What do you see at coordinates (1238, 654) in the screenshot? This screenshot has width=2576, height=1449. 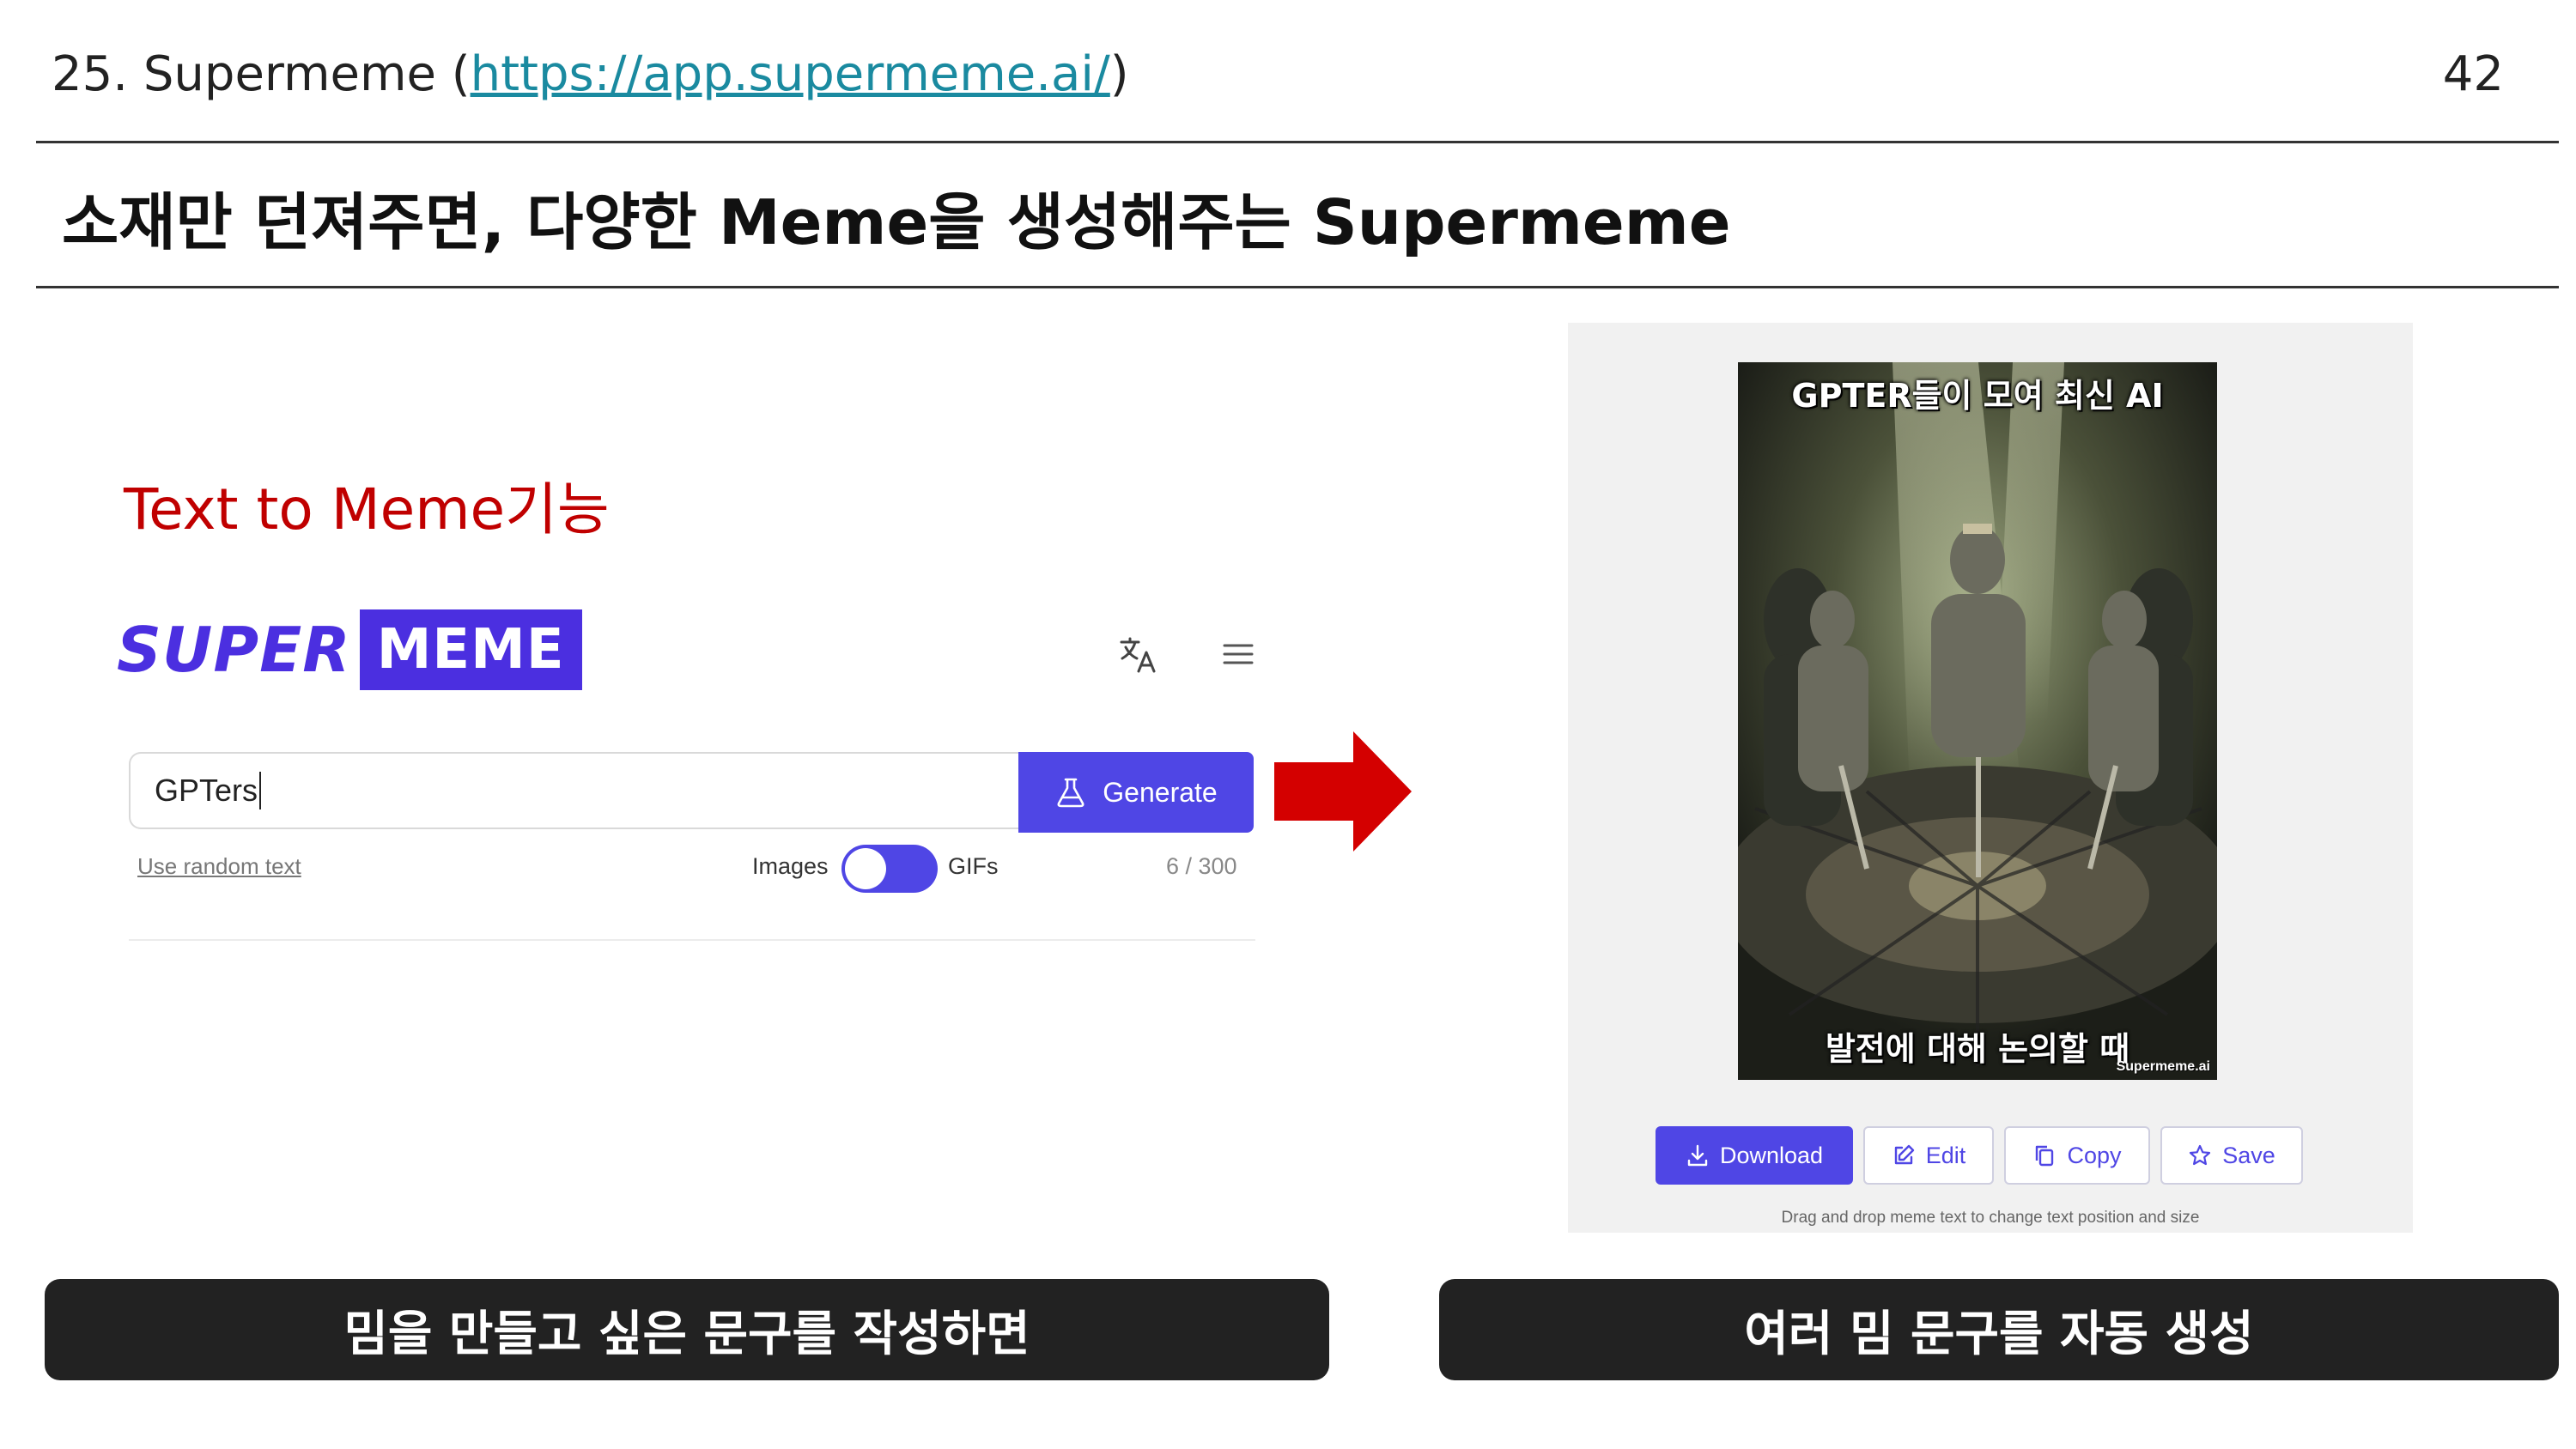 I see `hamburger-menu-icon` at bounding box center [1238, 654].